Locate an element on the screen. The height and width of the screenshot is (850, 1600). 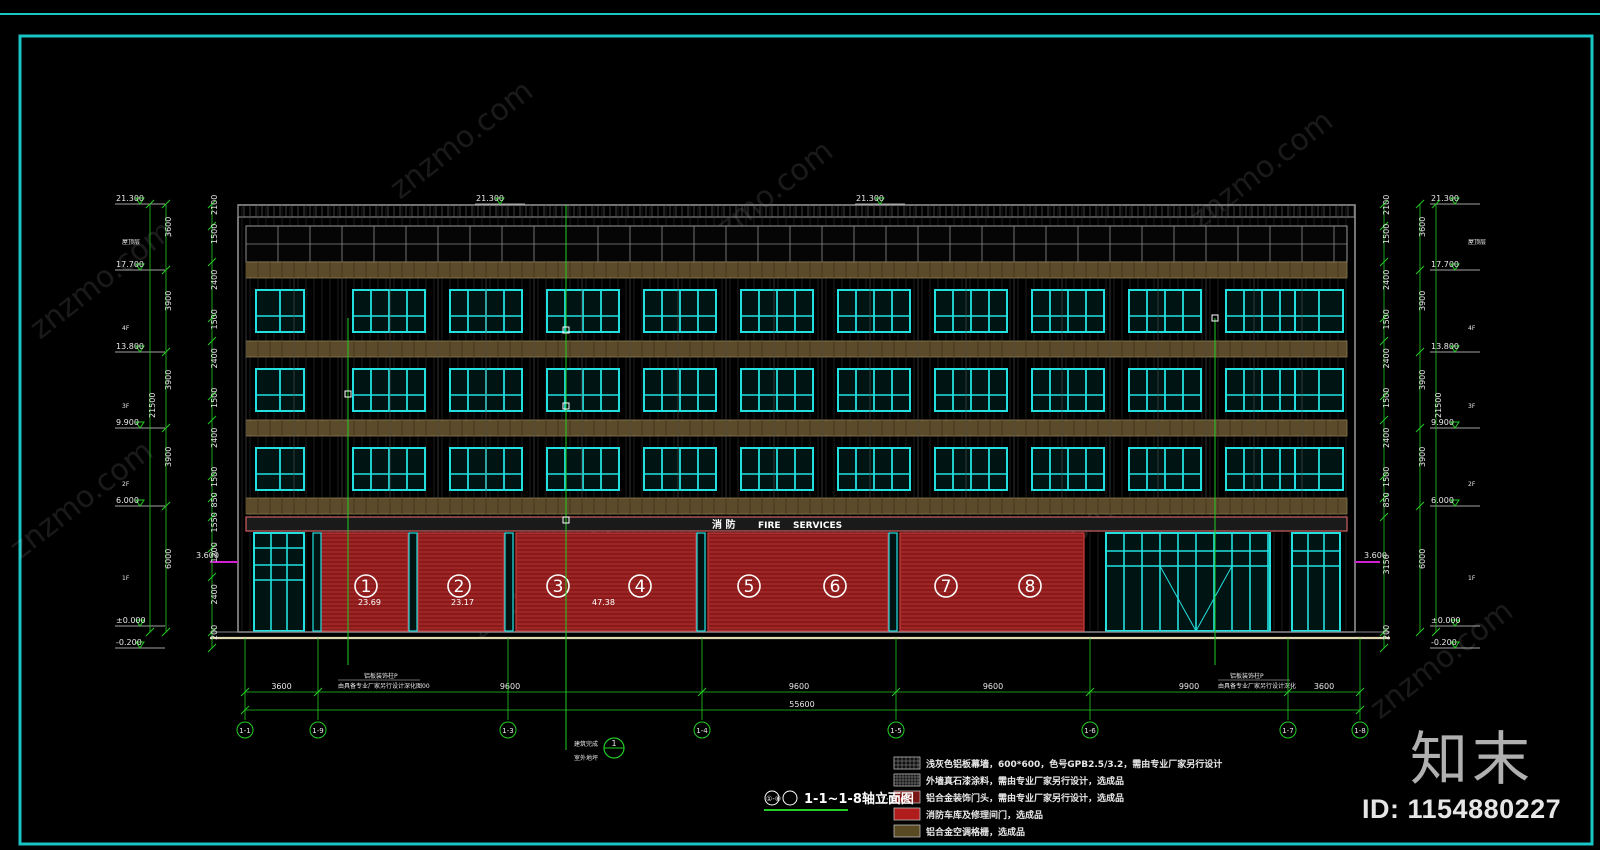
right-outer-dim: 6000 is located at coordinates (1422, 559).